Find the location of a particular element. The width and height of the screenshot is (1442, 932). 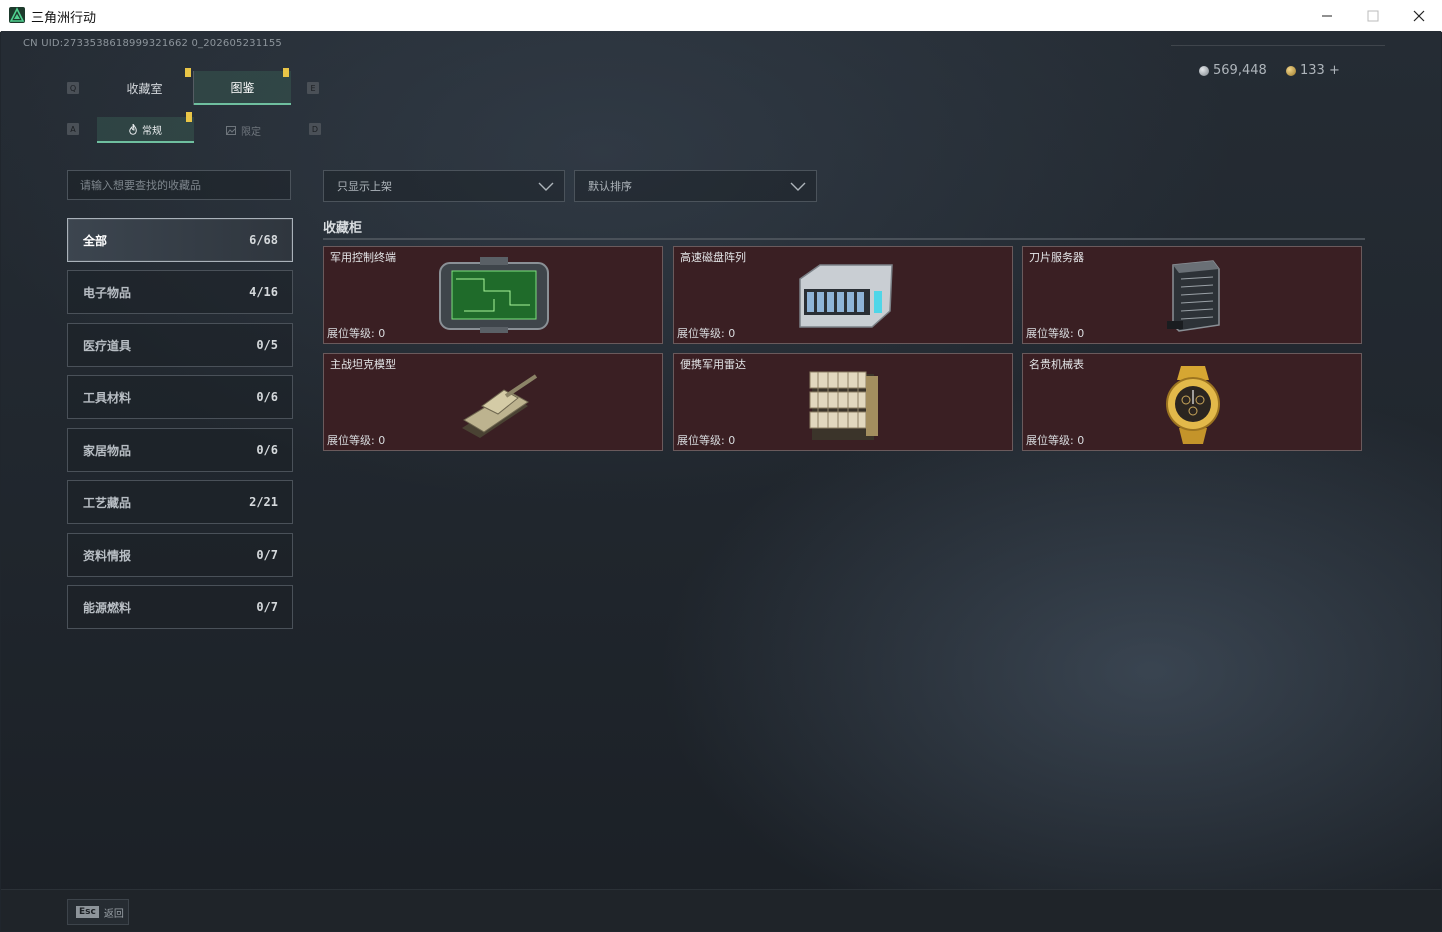

tab-codex-label: 图鉴 is located at coordinates (242, 87).